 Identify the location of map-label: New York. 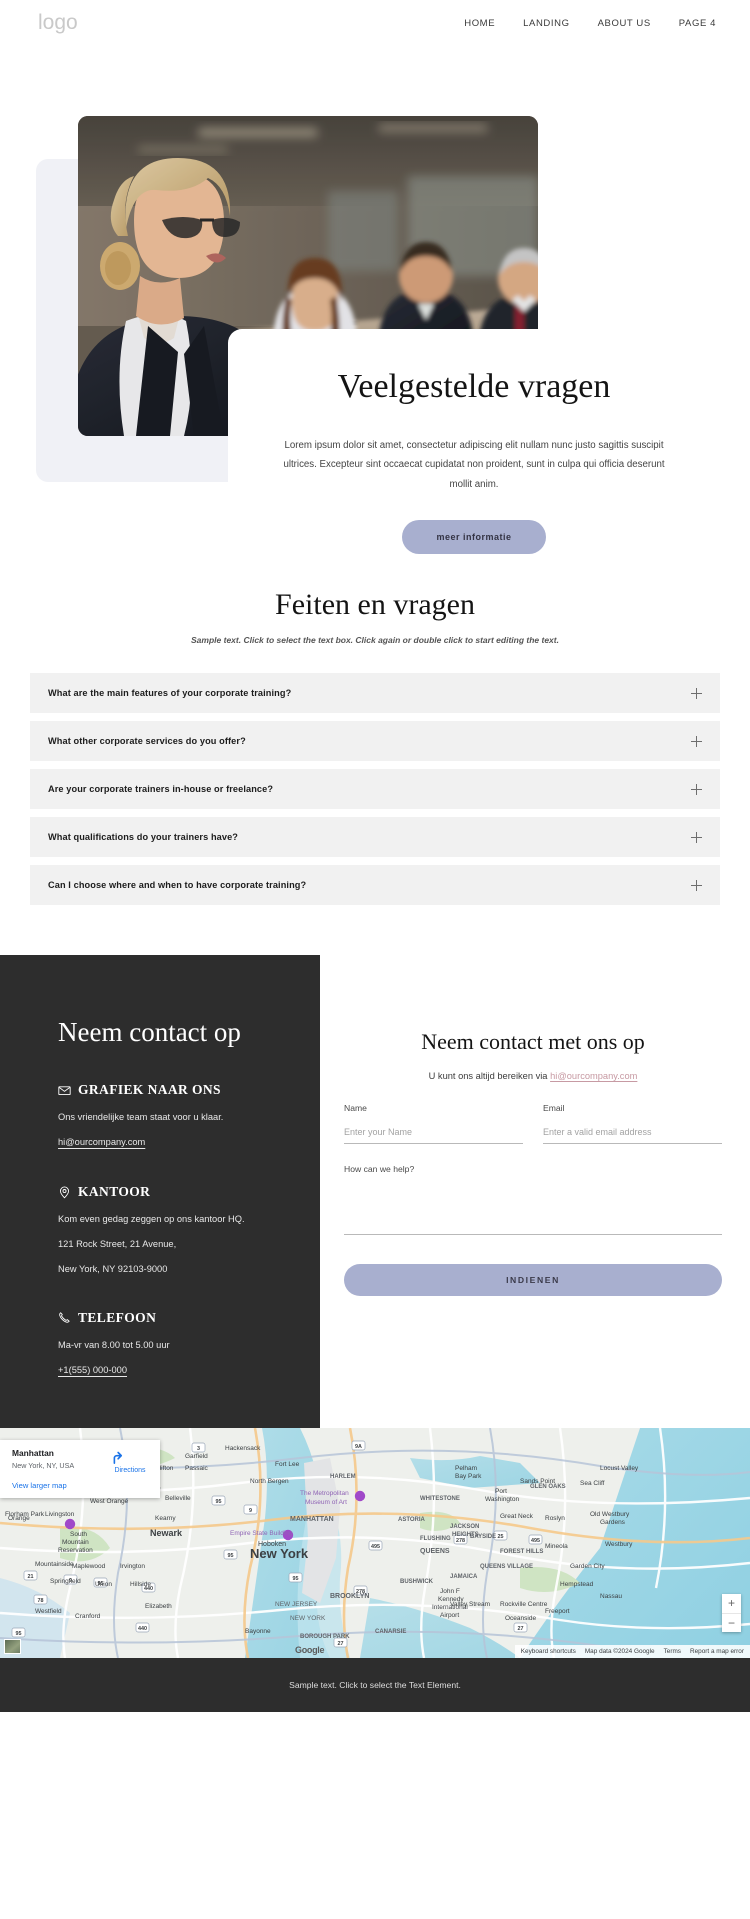
(279, 1553).